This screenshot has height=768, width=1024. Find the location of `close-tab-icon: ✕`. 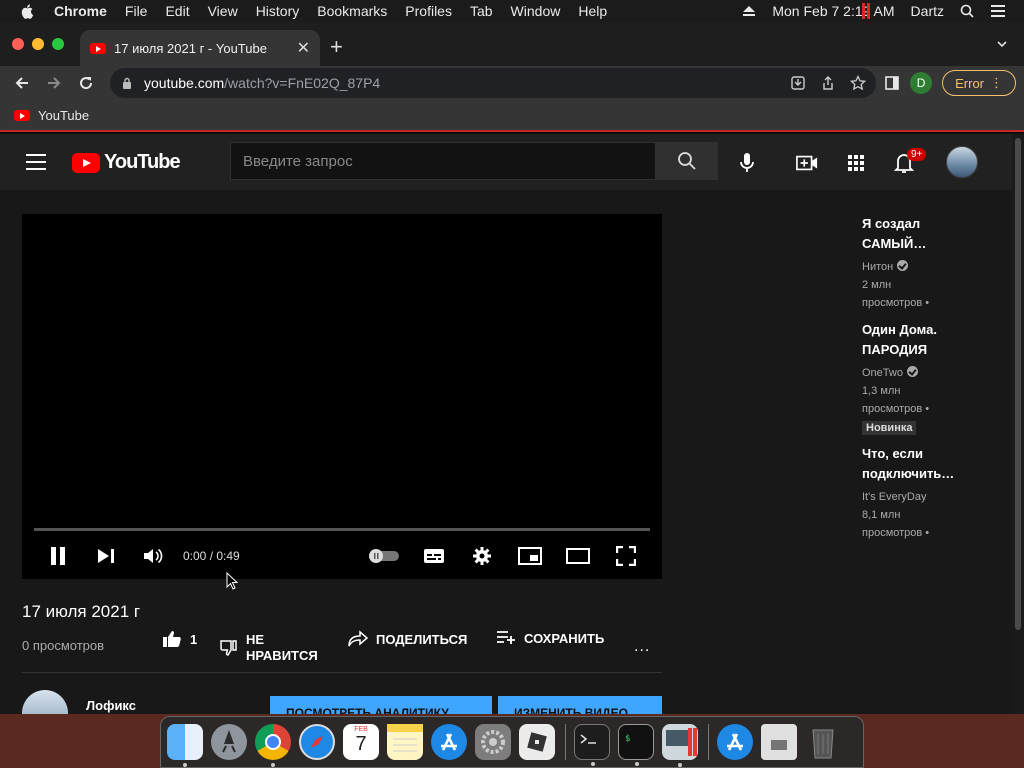

close-tab-icon: ✕ is located at coordinates (303, 48).